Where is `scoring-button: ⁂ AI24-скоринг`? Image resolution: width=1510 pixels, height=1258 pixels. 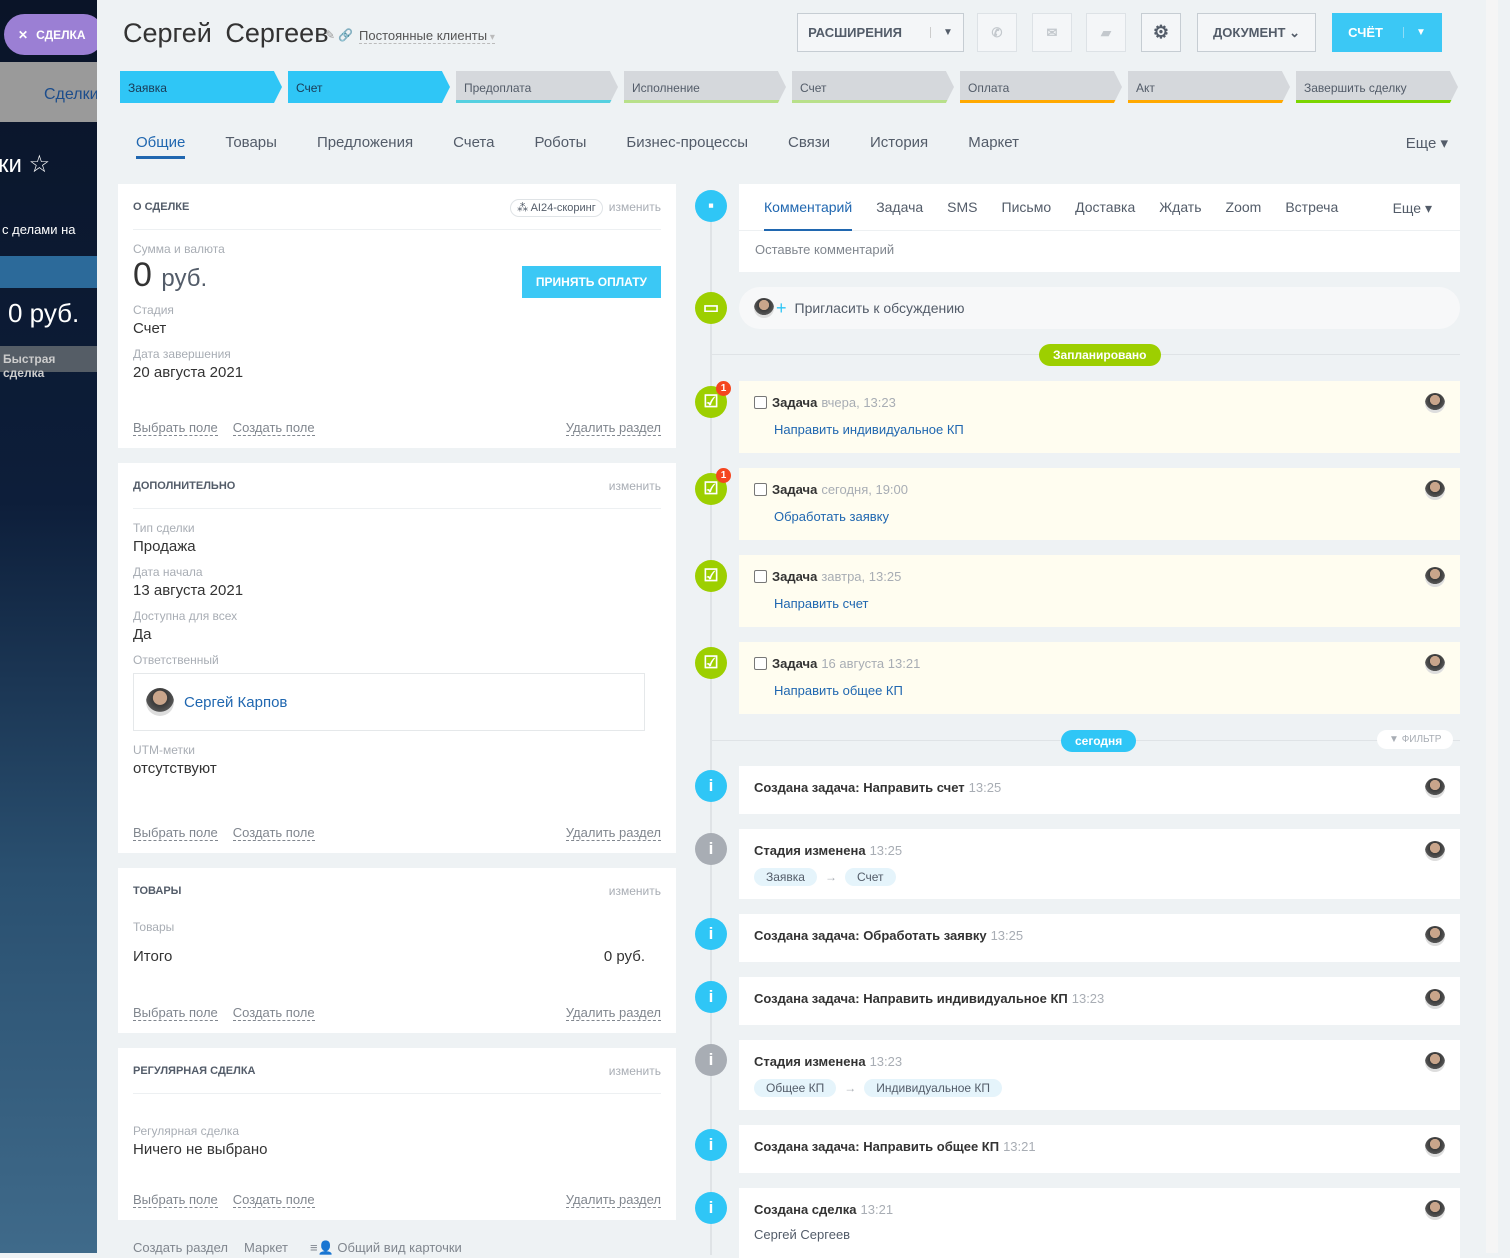 scoring-button: ⁂ AI24-скоринг is located at coordinates (556, 207).